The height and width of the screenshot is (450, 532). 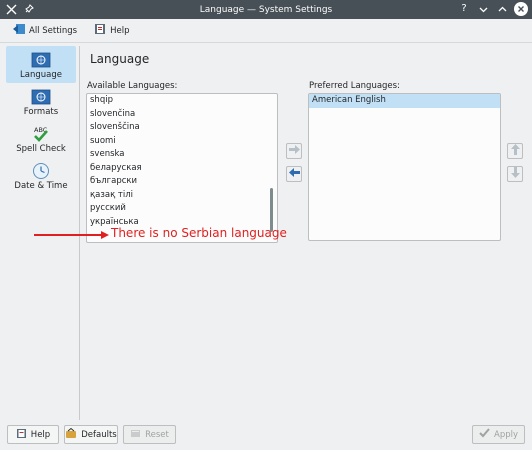 What do you see at coordinates (120, 30) in the screenshot?
I see `help-toolbar-label: Help` at bounding box center [120, 30].